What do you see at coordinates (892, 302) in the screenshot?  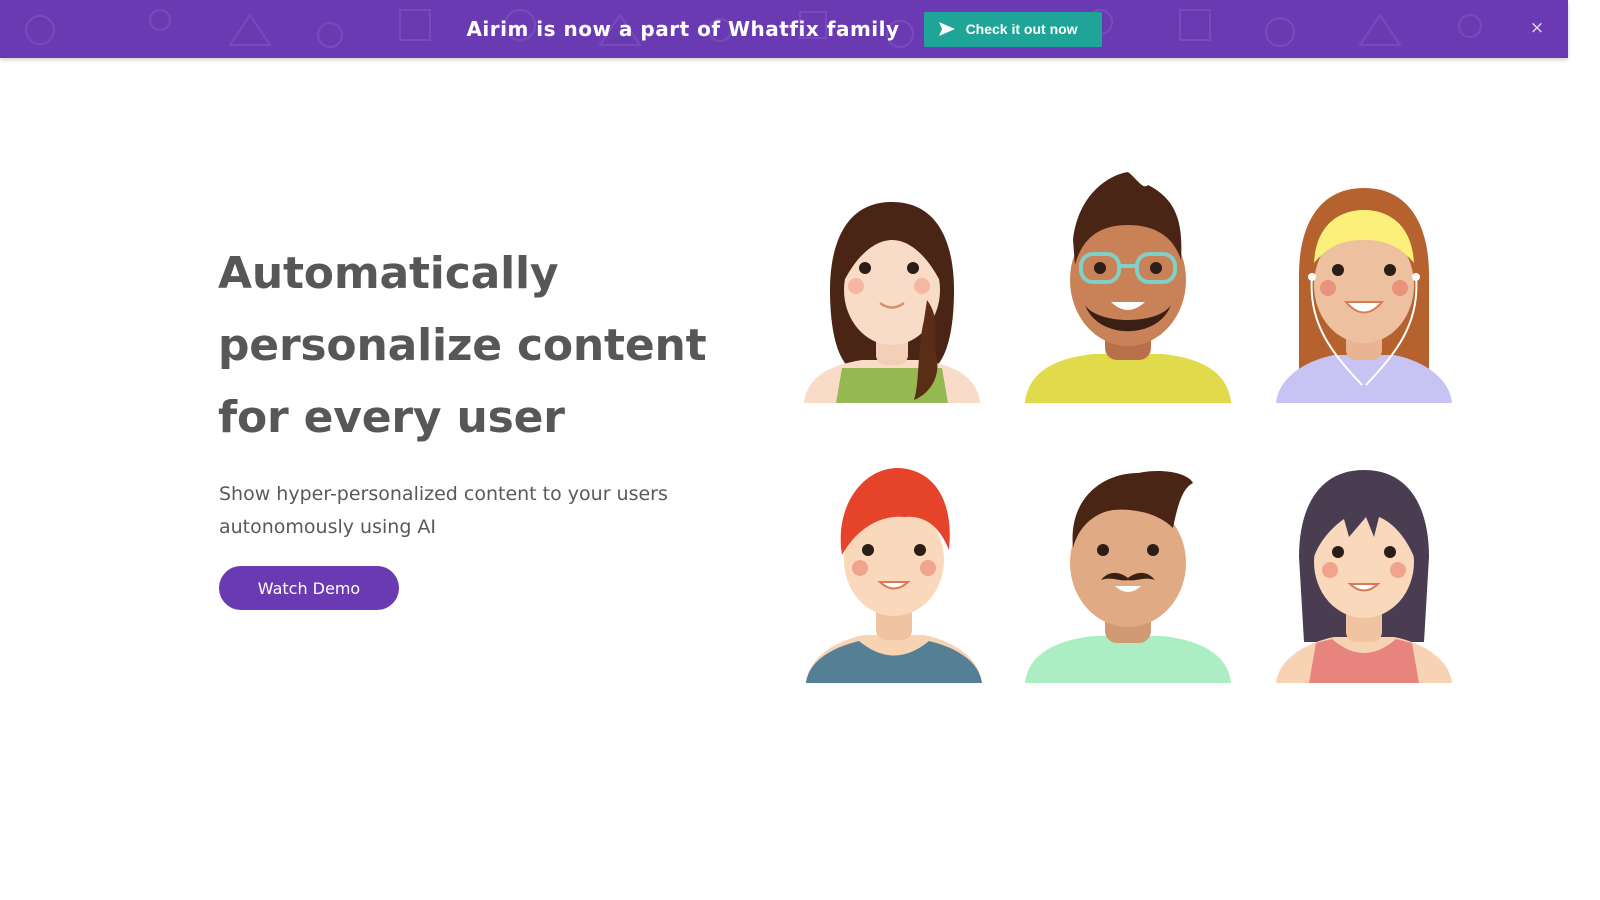 I see `avatar-woman-braid` at bounding box center [892, 302].